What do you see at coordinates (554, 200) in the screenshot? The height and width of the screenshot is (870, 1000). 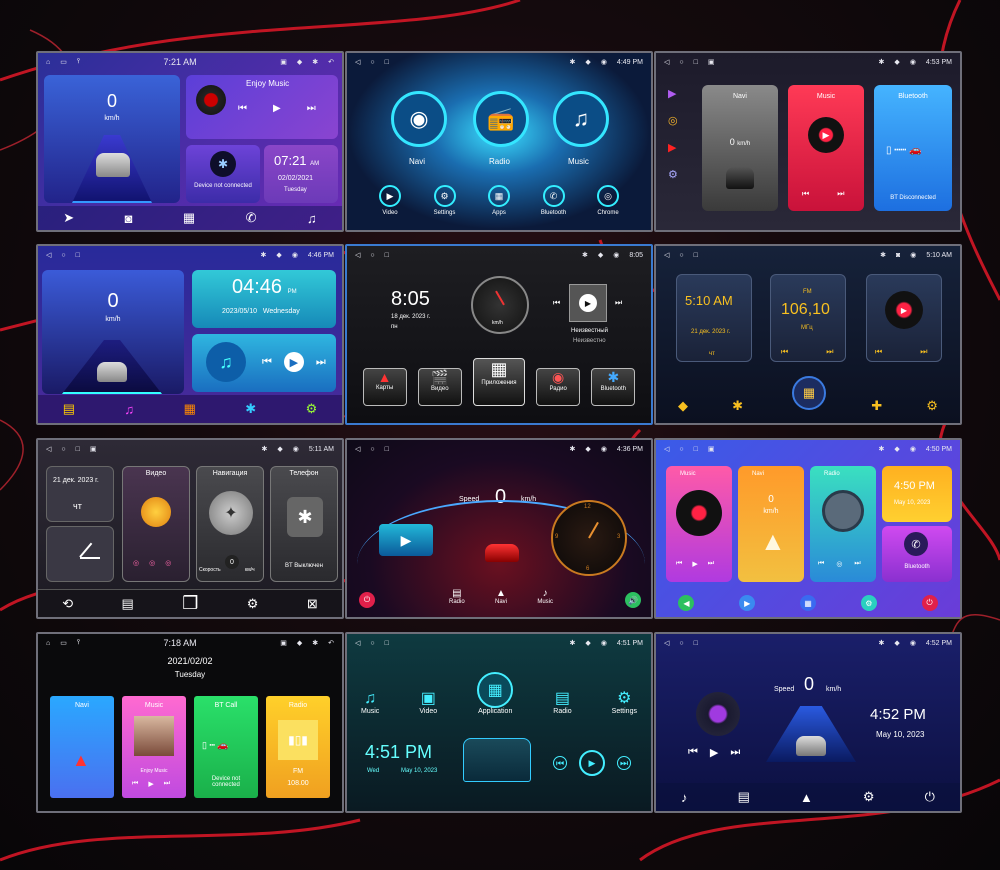 I see `app-bluetooth: ✆ Bluetooth` at bounding box center [554, 200].